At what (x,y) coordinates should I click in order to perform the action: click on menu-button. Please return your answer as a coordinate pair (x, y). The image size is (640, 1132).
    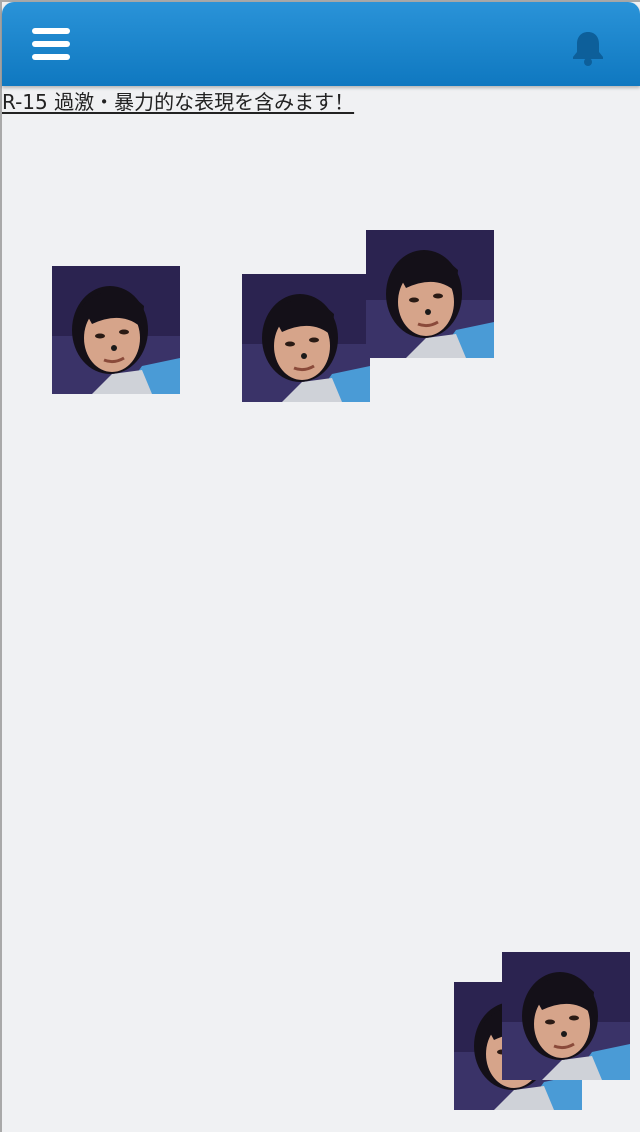
    Looking at the image, I should click on (52, 44).